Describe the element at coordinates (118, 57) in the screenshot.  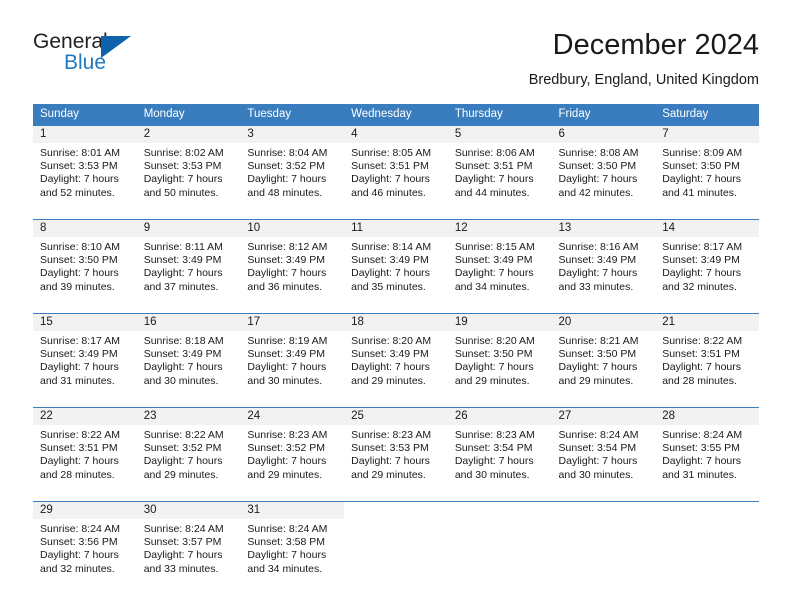
I see `general-blue-logo: General Blue` at that location.